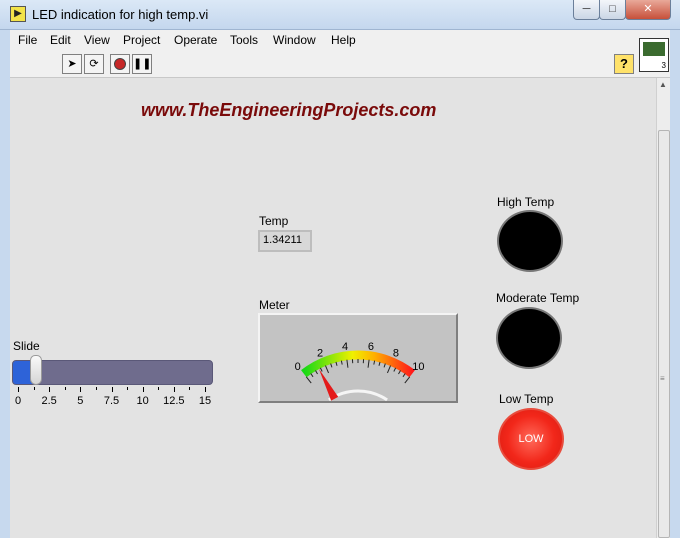  Describe the element at coordinates (120, 14) in the screenshot. I see `window-title: LED indication for high temp.vi` at that location.